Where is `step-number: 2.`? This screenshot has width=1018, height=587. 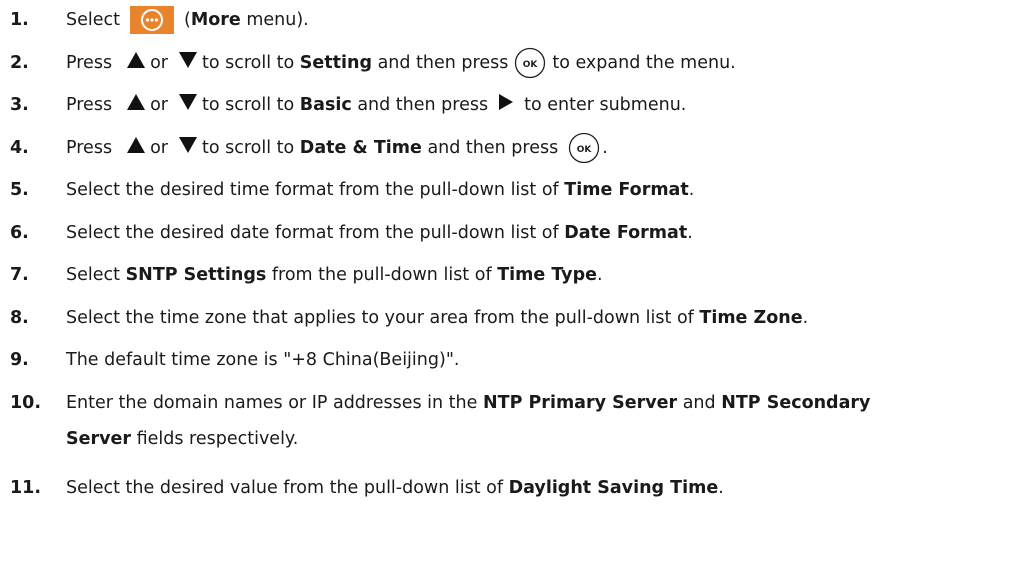 step-number: 2. is located at coordinates (19, 63).